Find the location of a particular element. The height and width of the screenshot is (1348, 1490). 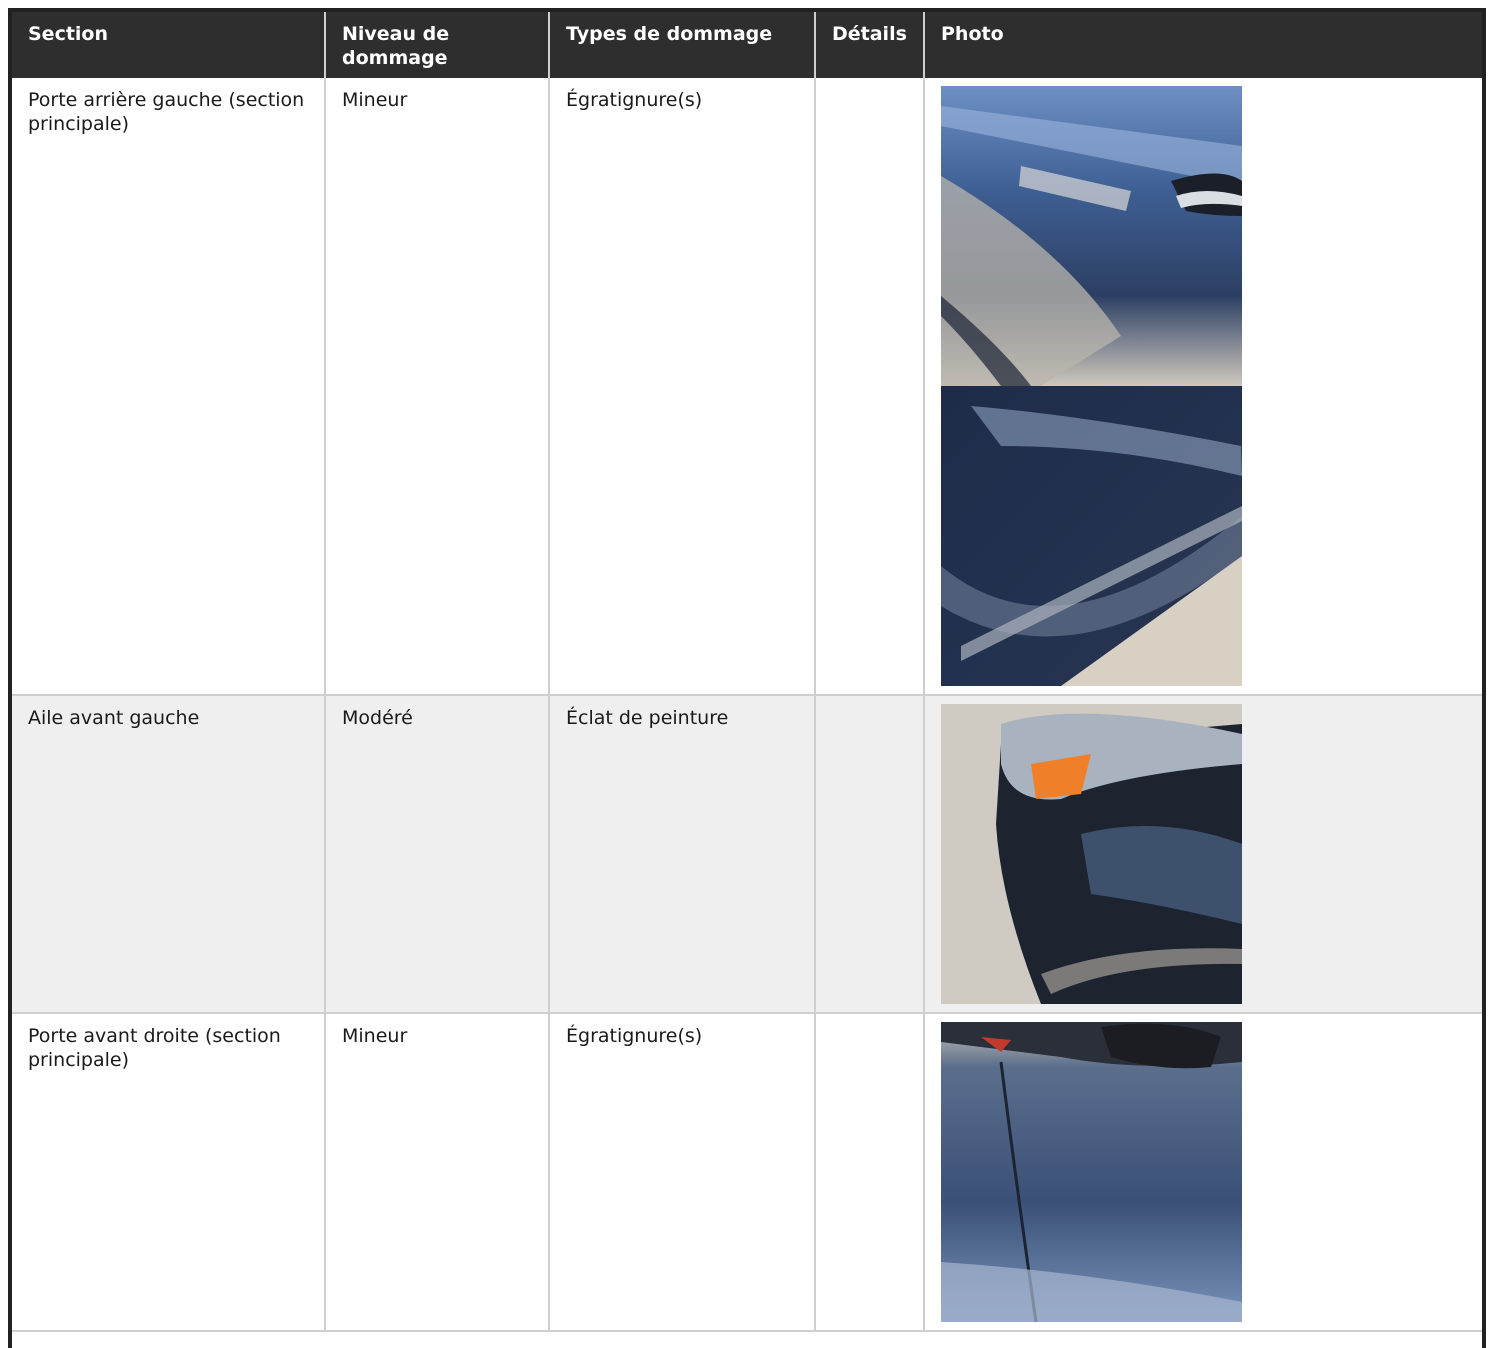

header-section: Section is located at coordinates (169, 45).